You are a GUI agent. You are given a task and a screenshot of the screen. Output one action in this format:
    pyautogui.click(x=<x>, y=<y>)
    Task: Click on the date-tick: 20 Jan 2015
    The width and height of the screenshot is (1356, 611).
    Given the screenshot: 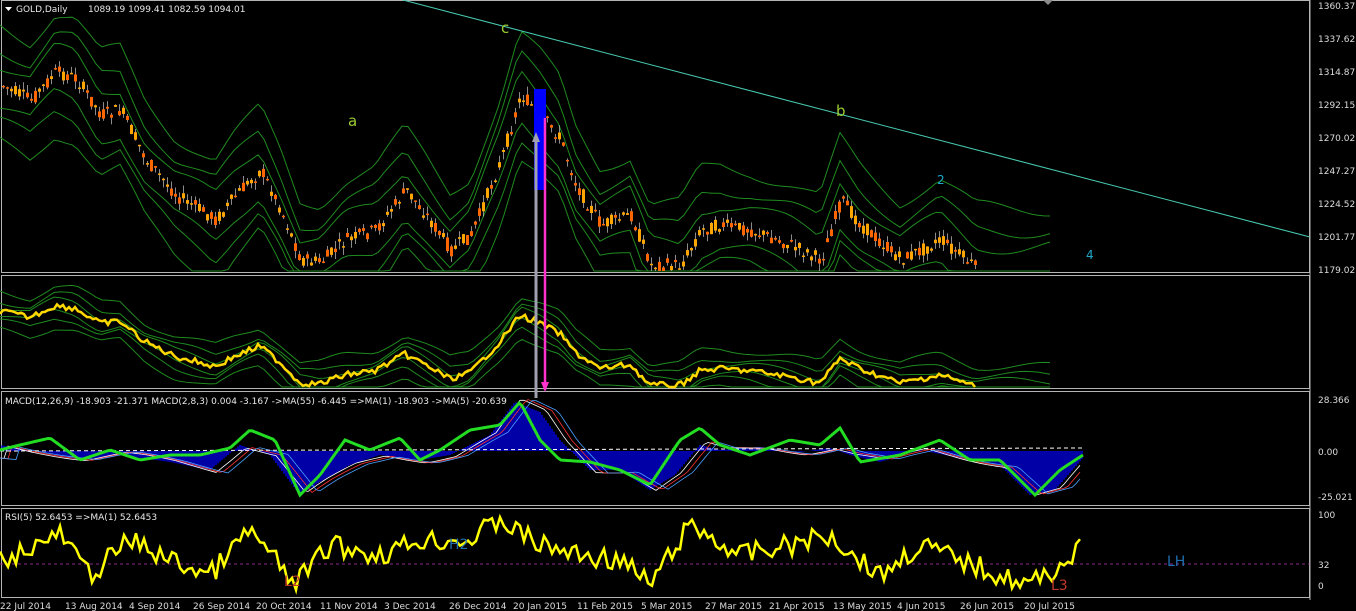 What is the action you would take?
    pyautogui.click(x=540, y=606)
    